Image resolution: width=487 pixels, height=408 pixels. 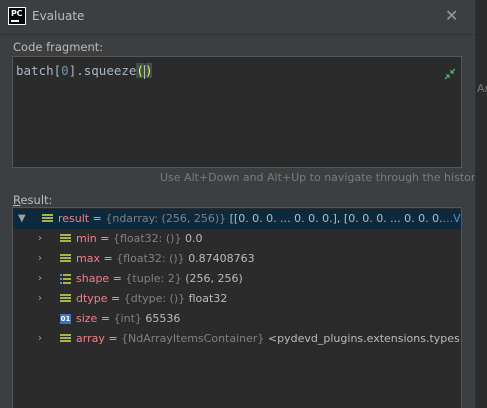 I want to click on title-bar: PC Evaluate ✕, so click(x=237, y=17).